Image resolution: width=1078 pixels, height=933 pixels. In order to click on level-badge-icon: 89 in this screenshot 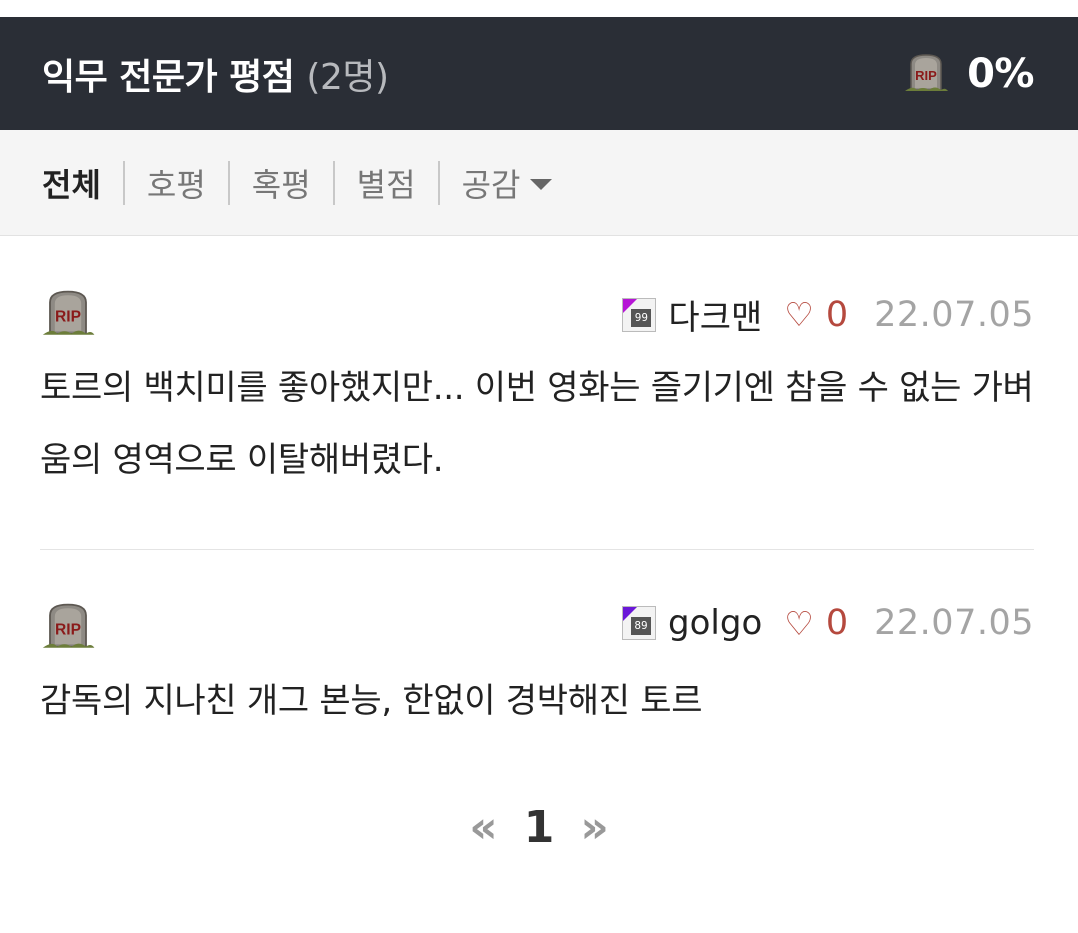, I will do `click(639, 623)`.